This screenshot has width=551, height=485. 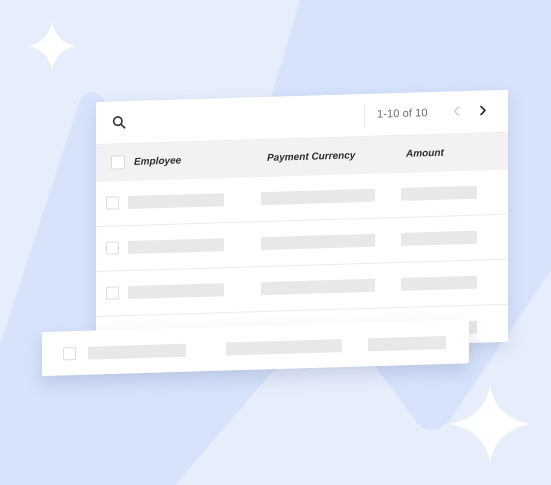 What do you see at coordinates (457, 111) in the screenshot?
I see `chevron-left-icon` at bounding box center [457, 111].